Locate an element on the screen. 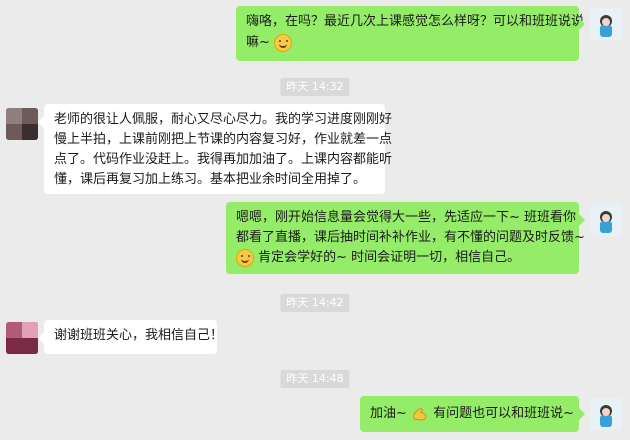  message-text-fragment: 肯定会学好的~ 时间会证明一切，相信自己。 is located at coordinates (387, 257).